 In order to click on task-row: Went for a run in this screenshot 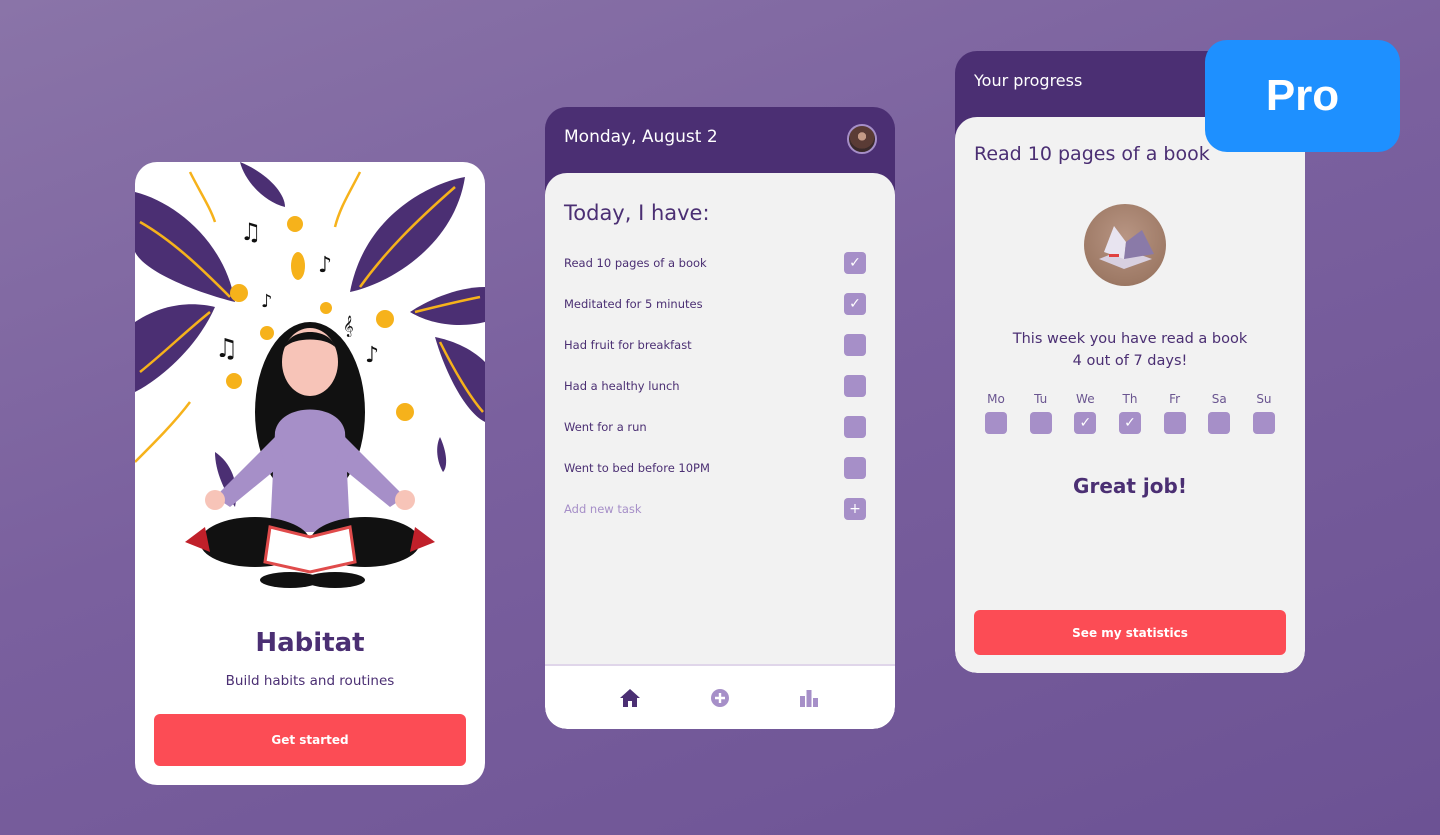, I will do `click(715, 427)`.